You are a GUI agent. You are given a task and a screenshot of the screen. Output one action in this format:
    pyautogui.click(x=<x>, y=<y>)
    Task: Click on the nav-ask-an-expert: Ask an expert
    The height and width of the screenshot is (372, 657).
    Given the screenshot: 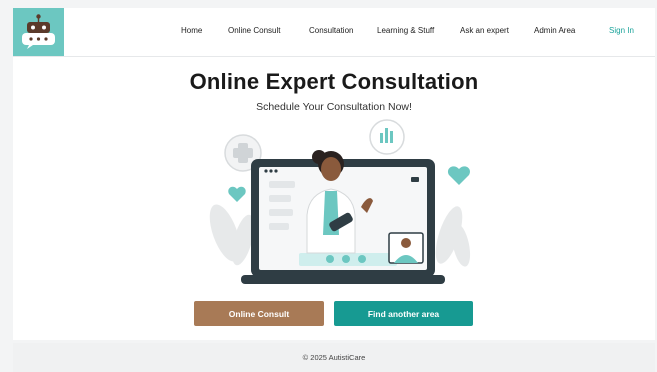 What is the action you would take?
    pyautogui.click(x=484, y=30)
    